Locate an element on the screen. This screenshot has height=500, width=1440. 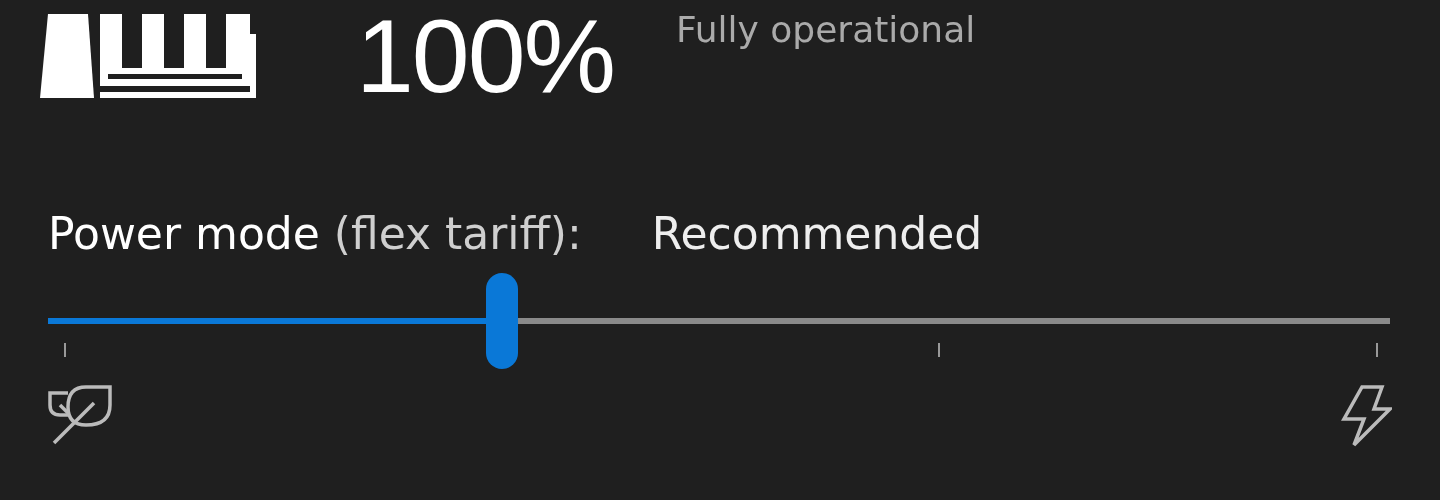
tariff-label: (flex tariff): is located at coordinates (457, 234).